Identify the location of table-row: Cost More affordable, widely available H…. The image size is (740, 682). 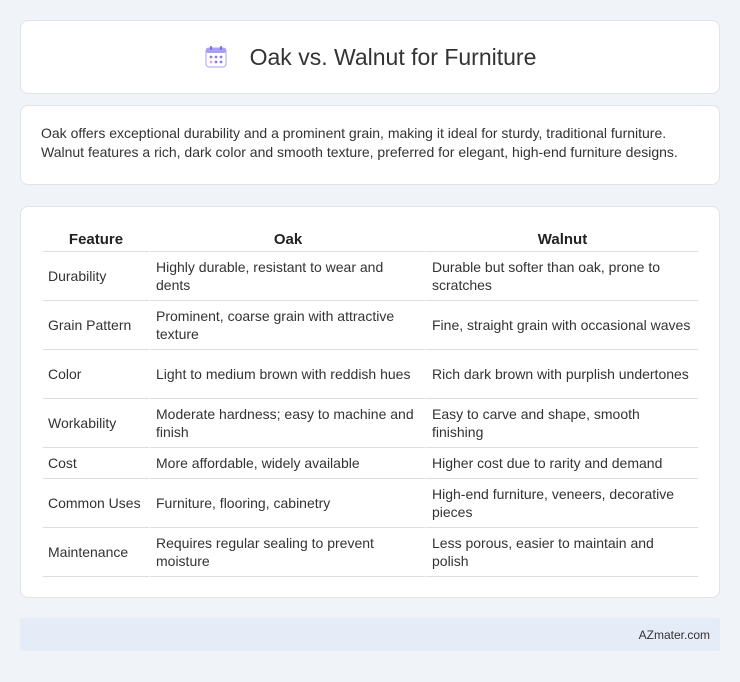
(370, 463).